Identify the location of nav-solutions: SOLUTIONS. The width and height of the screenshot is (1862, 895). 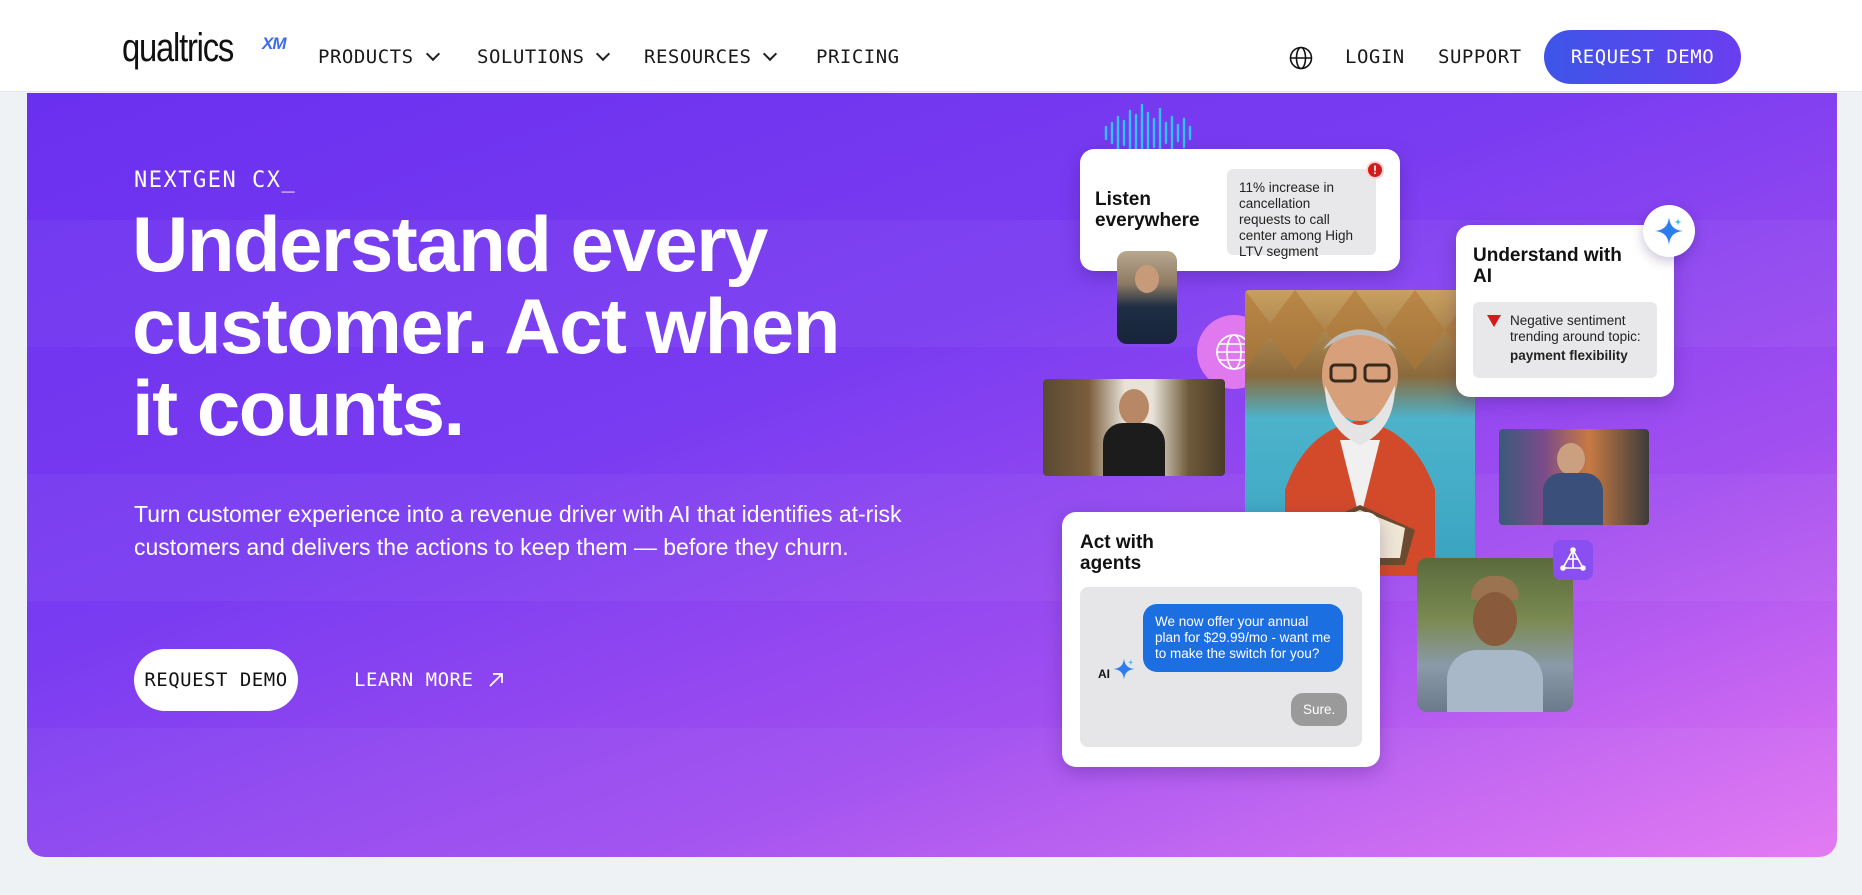
(544, 57).